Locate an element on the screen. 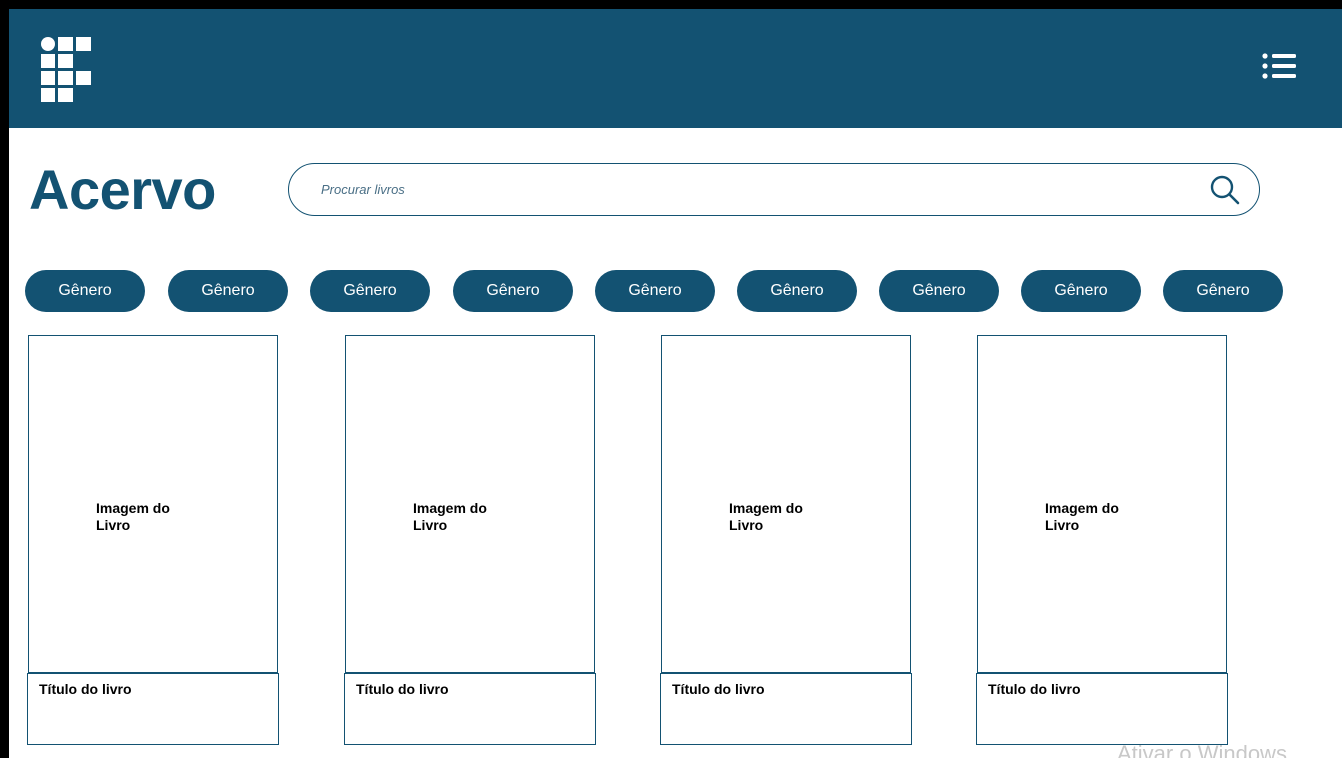 This screenshot has width=1342, height=758. list-menu-icon is located at coordinates (1279, 66).